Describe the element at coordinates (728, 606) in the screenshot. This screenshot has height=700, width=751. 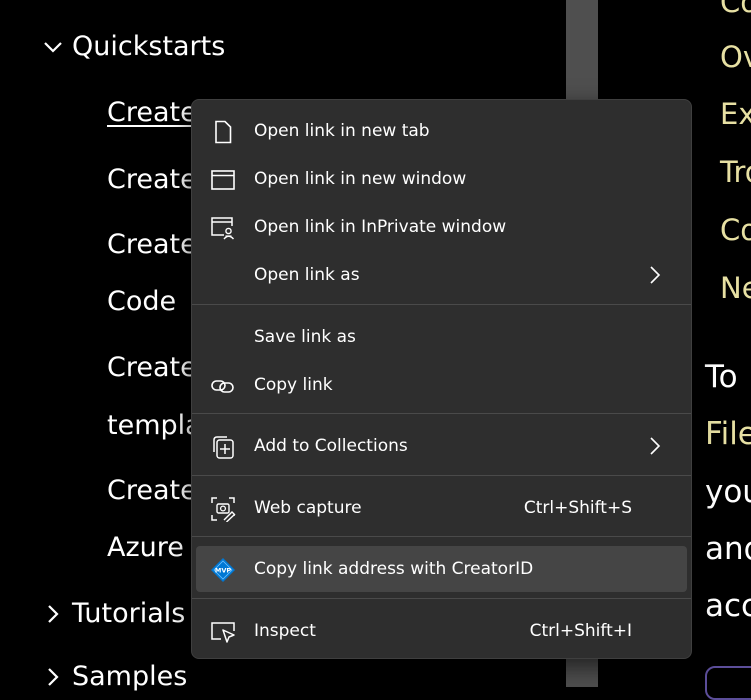
I see `paragraph-line: acc` at that location.